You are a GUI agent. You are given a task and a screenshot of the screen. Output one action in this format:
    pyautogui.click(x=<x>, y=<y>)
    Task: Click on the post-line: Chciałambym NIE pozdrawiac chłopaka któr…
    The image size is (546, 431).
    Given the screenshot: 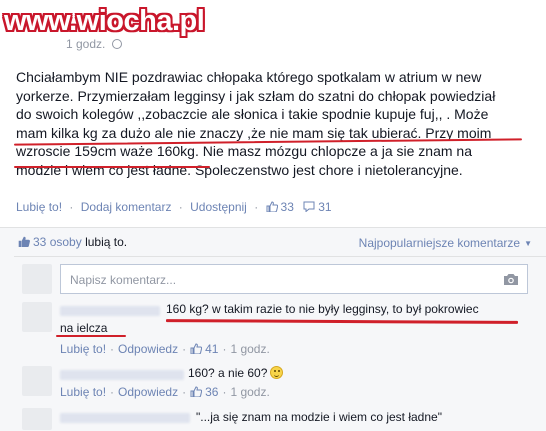 What is the action you would take?
    pyautogui.click(x=249, y=77)
    